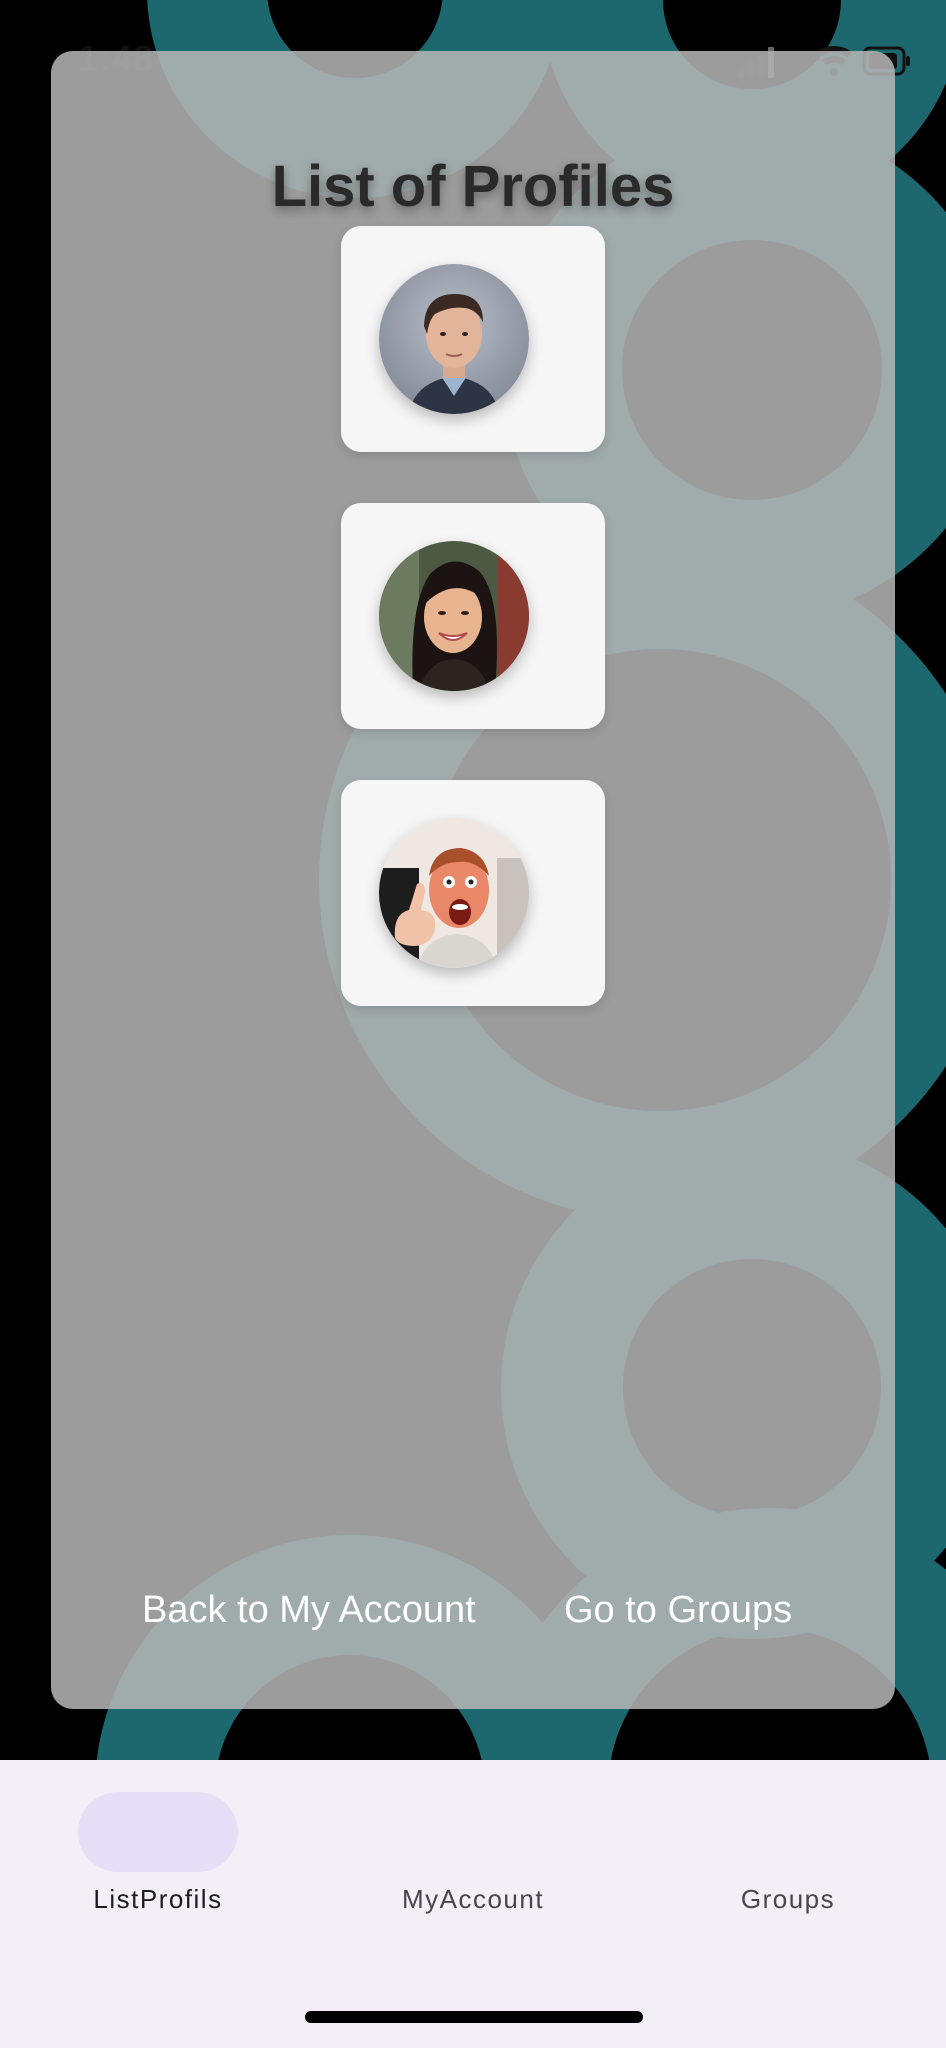 The height and width of the screenshot is (2048, 946). I want to click on profile-photo-man-suit-icon, so click(454, 339).